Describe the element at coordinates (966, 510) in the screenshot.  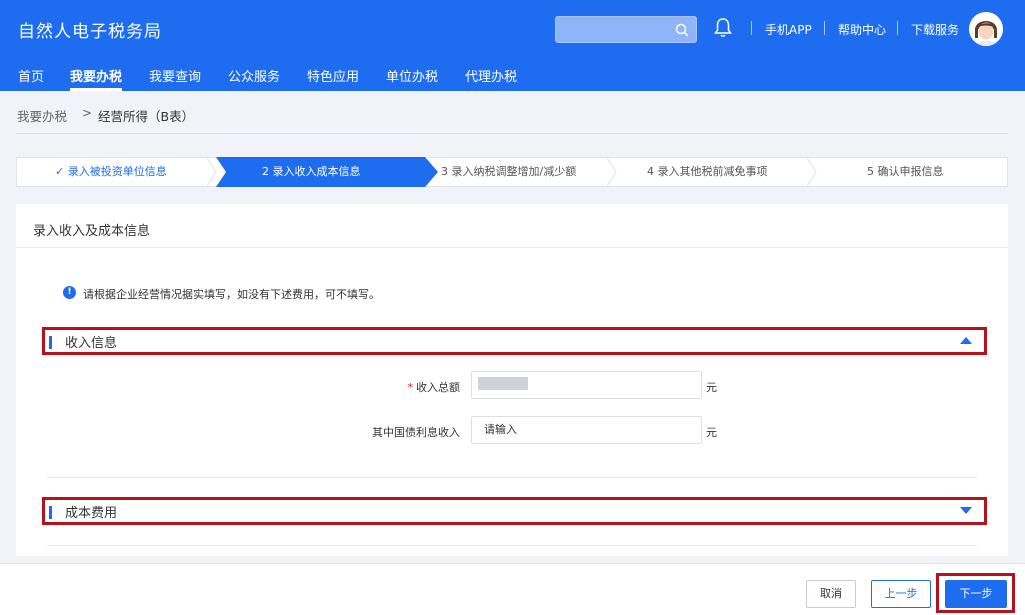
I see `expand-caret-icon` at that location.